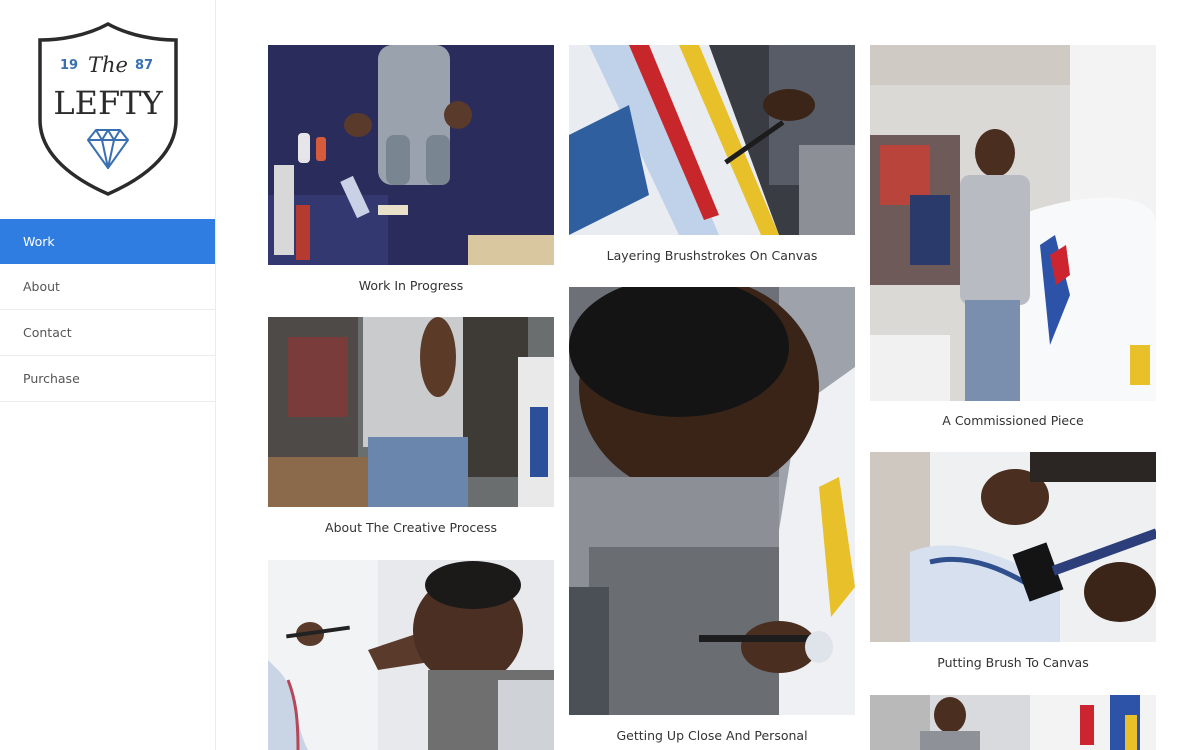 This screenshot has width=1200, height=750. What do you see at coordinates (107, 379) in the screenshot?
I see `nav-item-purchase: Purchase` at bounding box center [107, 379].